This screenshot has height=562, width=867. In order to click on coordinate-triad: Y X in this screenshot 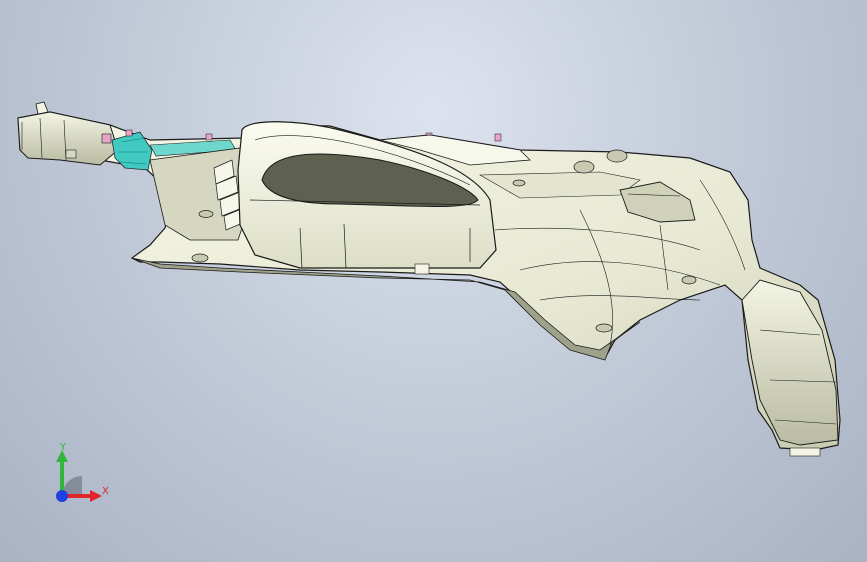, I will do `click(84, 473)`.